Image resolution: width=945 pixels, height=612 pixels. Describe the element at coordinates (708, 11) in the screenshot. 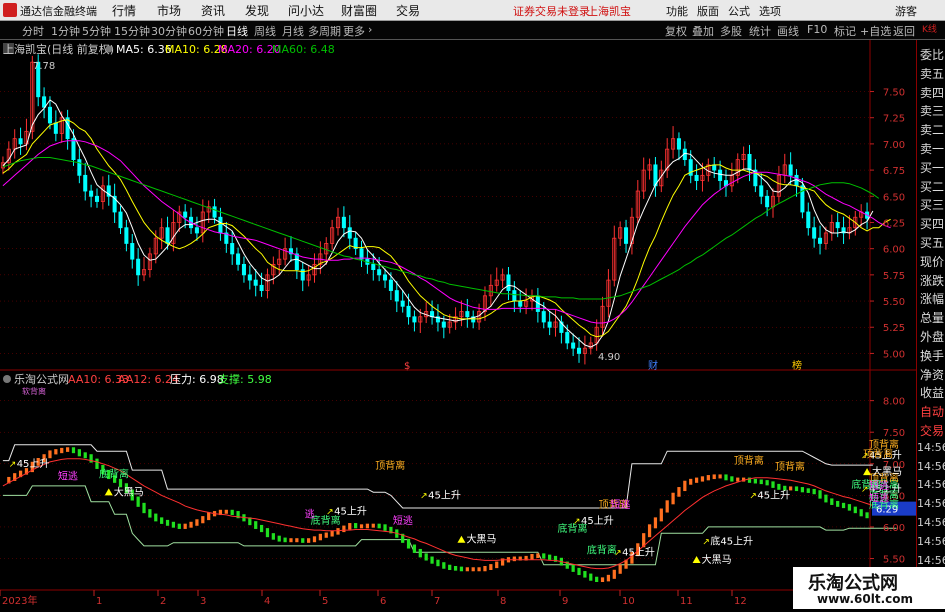

I see `menu-item-layout: 版面` at that location.